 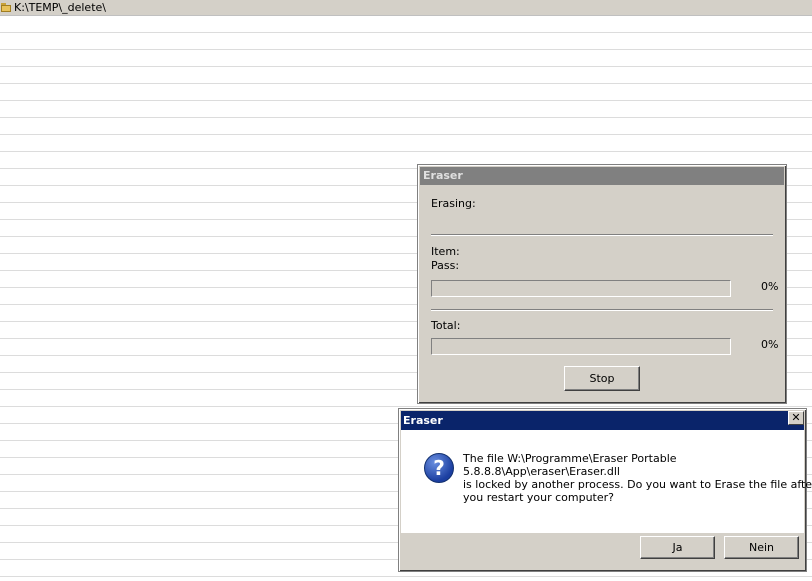 What do you see at coordinates (570, 458) in the screenshot?
I see `message-line: The file W:\Programme\Eraser Portable` at bounding box center [570, 458].